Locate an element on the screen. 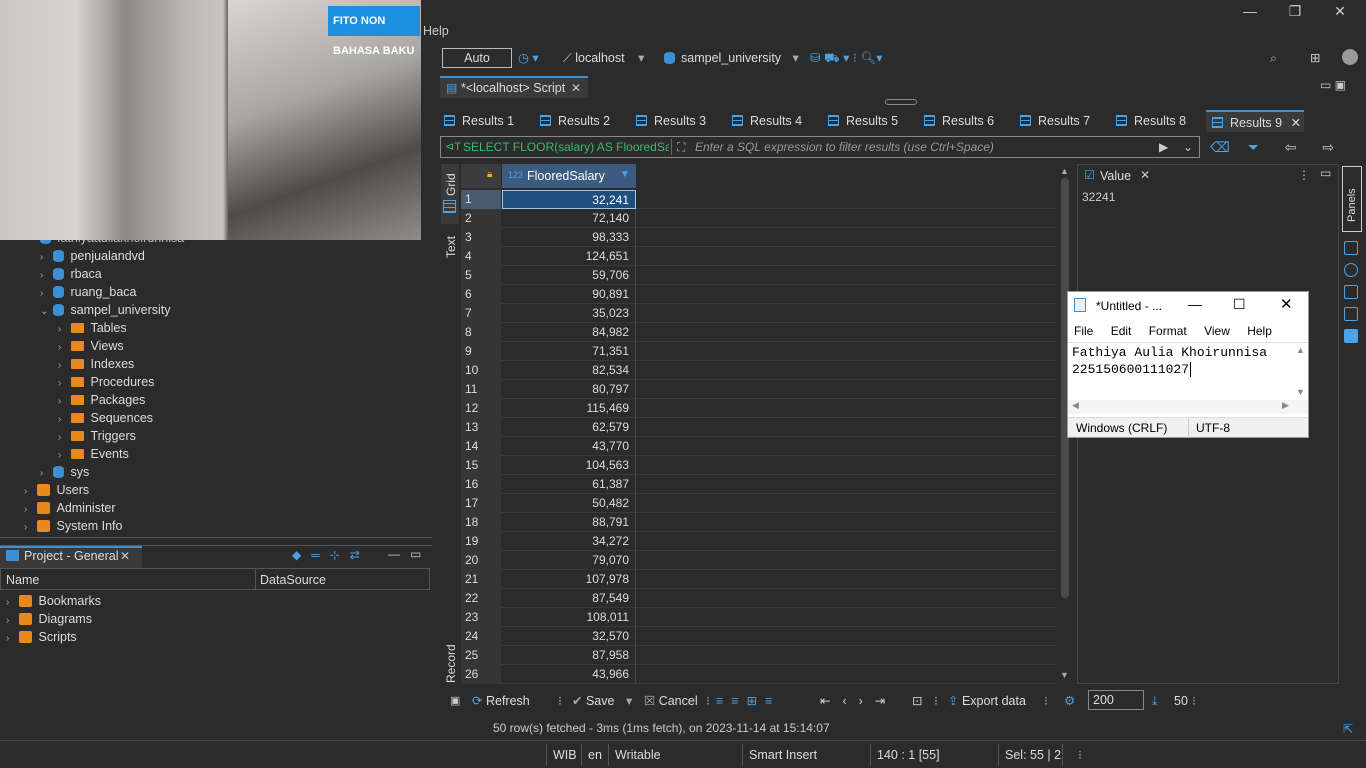 Image resolution: width=1366 pixels, height=768 pixels. calc-icon is located at coordinates (1351, 292).